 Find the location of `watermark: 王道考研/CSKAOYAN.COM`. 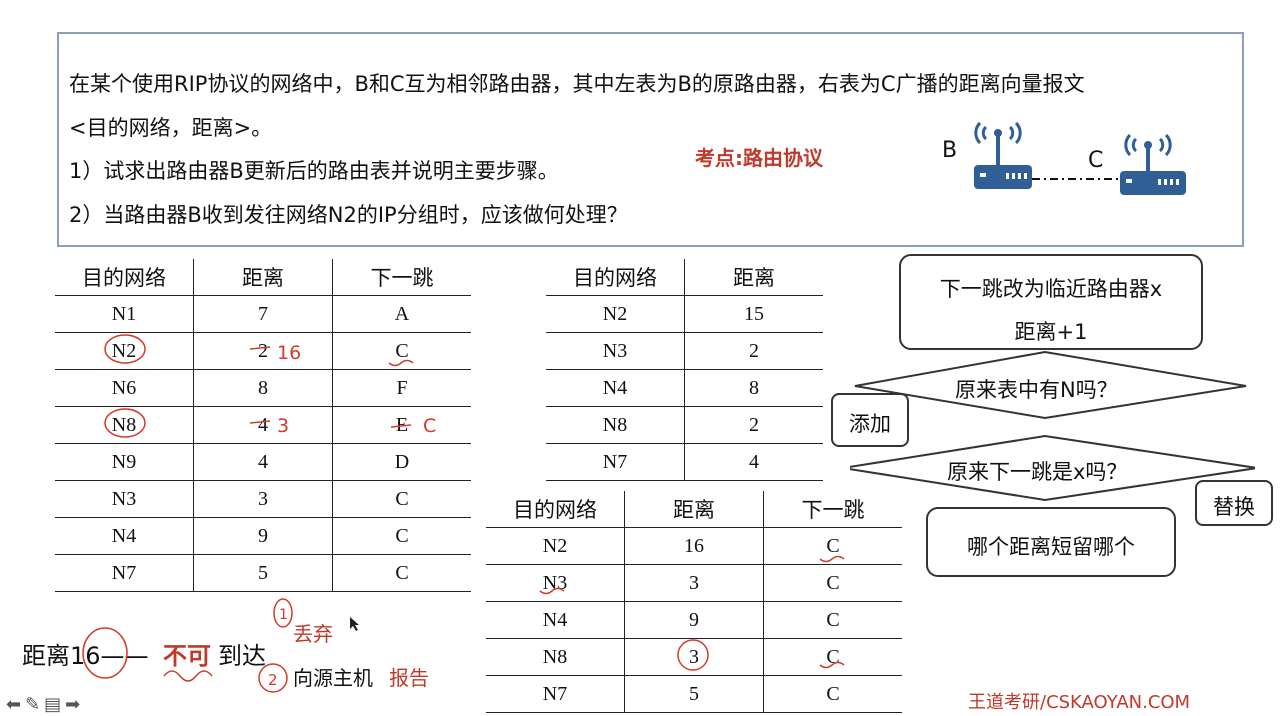

watermark: 王道考研/CSKAOYAN.COM is located at coordinates (1079, 702).